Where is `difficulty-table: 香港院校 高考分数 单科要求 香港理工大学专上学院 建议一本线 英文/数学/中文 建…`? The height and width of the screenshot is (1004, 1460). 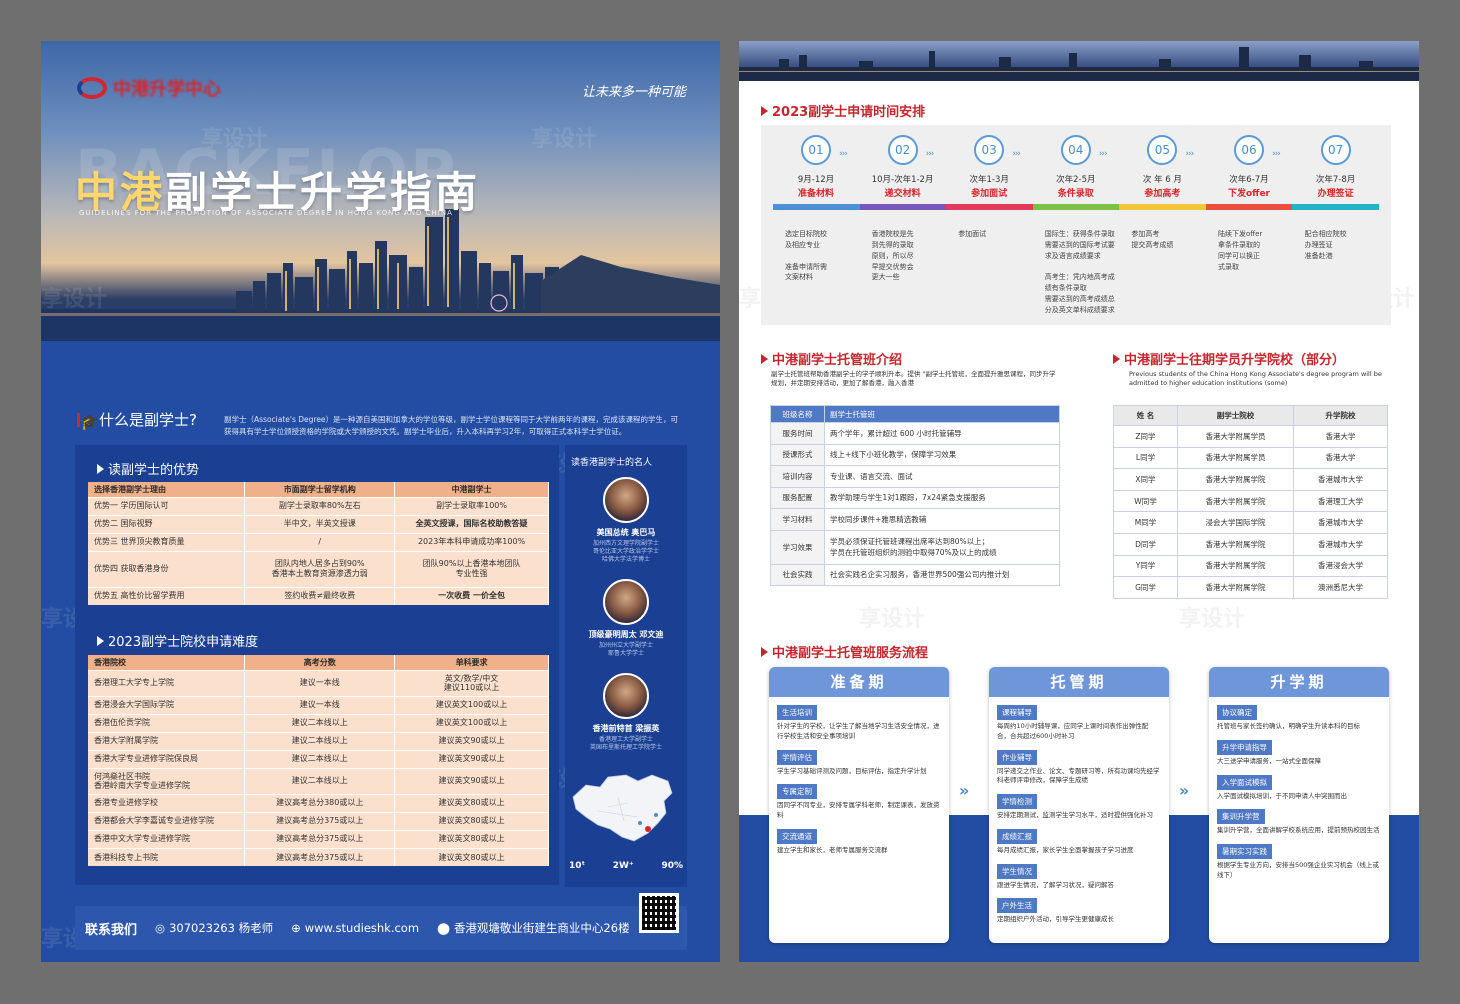 difficulty-table: 香港院校 高考分数 单科要求 香港理工大学专上学院 建议一本线 英文/数学/中文 建… is located at coordinates (318, 760).